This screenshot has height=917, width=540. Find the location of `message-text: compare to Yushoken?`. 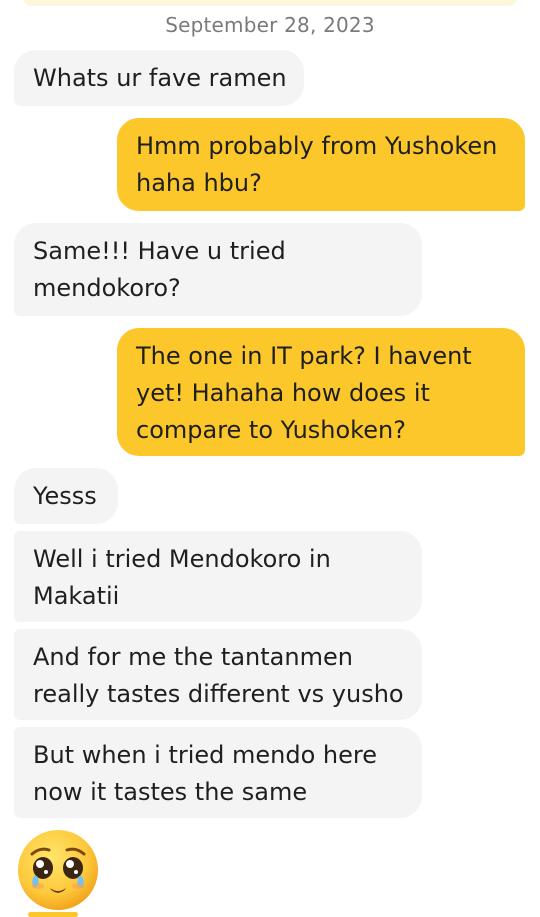

message-text: compare to Yushoken? is located at coordinates (271, 430).